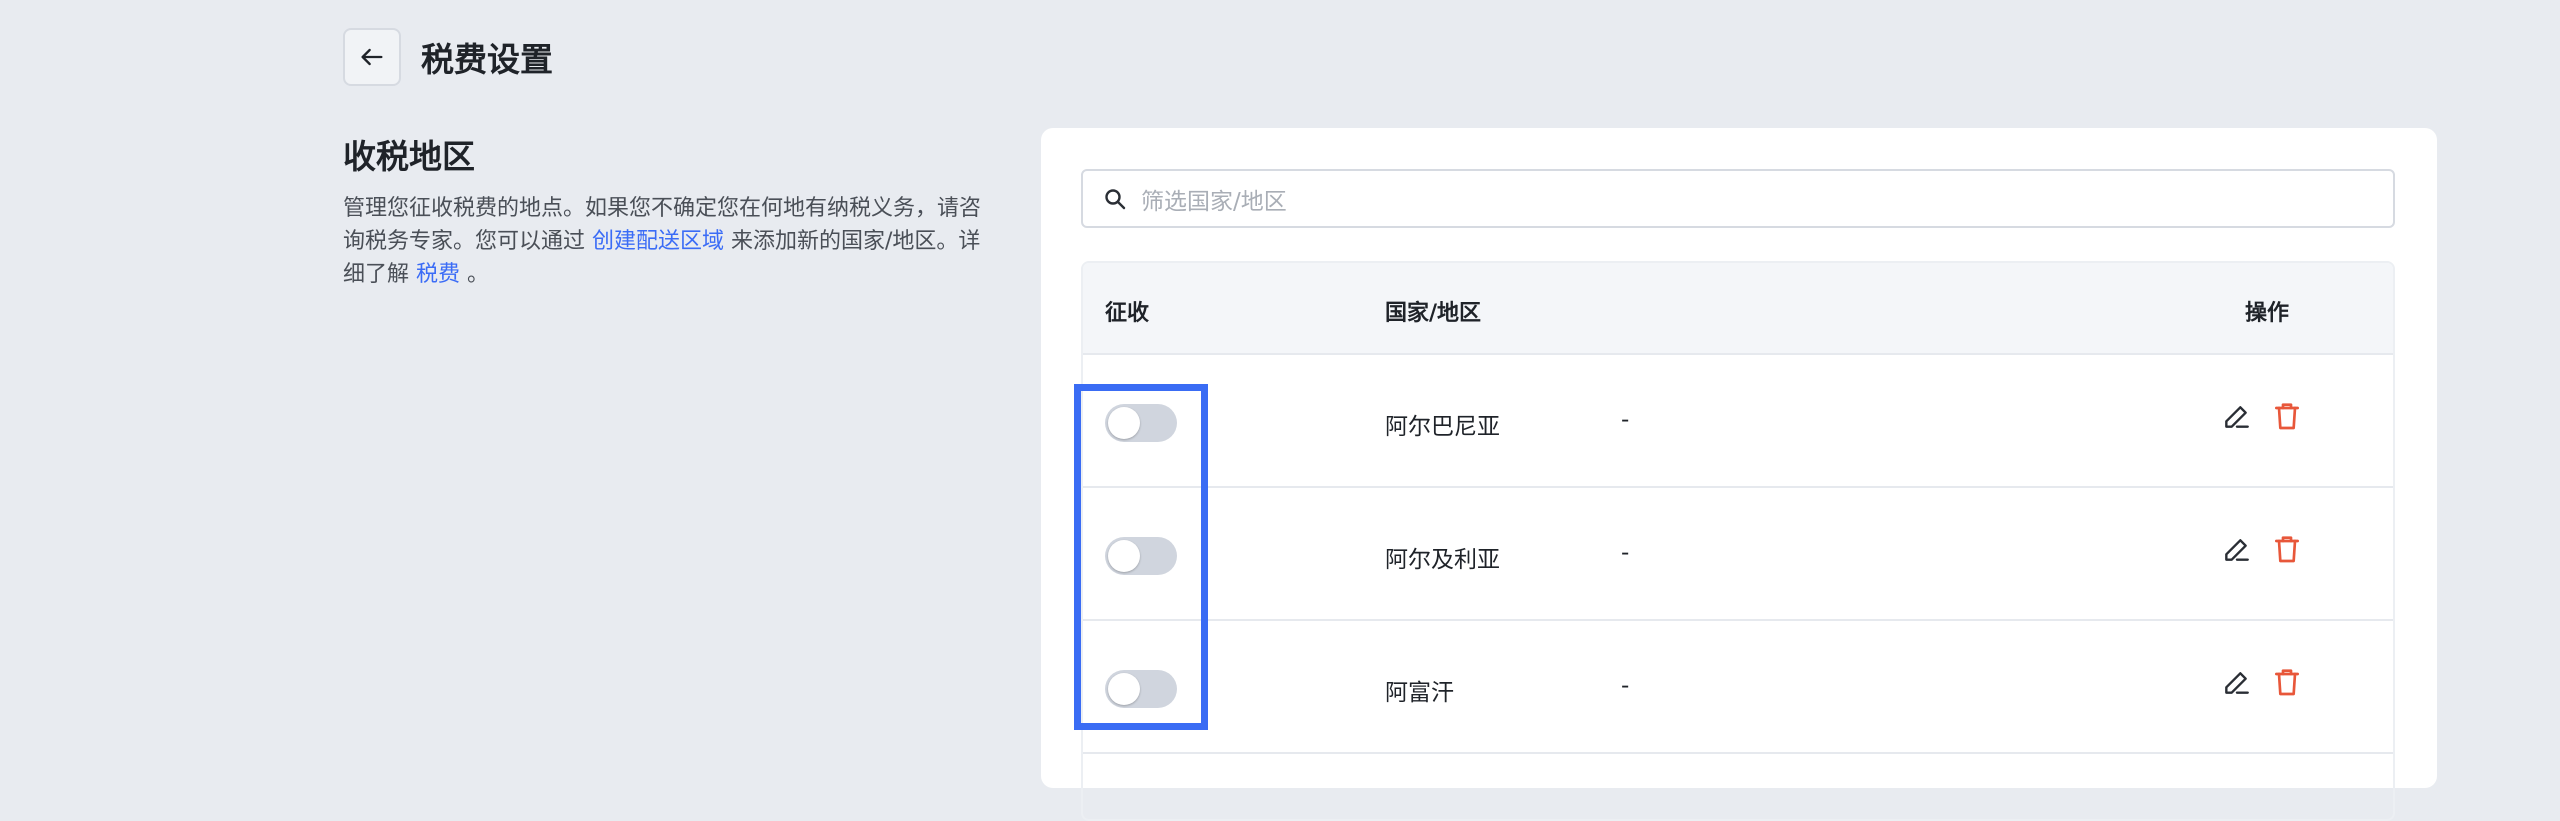  I want to click on country-name: 阿富汗, so click(1419, 693).